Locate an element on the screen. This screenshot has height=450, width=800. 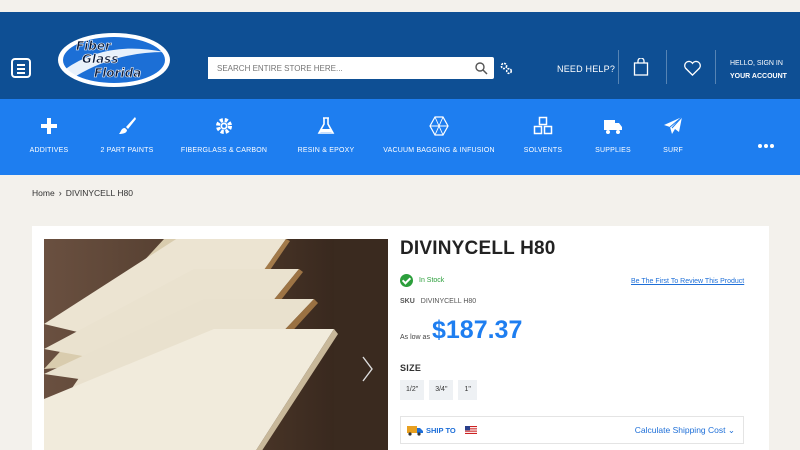
search-box is located at coordinates (351, 68).